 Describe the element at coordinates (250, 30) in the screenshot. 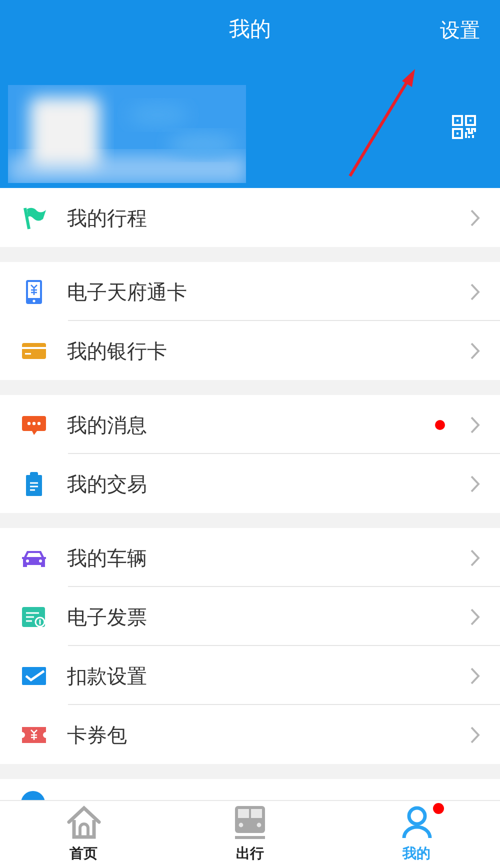

I see `page-title: 我的` at that location.